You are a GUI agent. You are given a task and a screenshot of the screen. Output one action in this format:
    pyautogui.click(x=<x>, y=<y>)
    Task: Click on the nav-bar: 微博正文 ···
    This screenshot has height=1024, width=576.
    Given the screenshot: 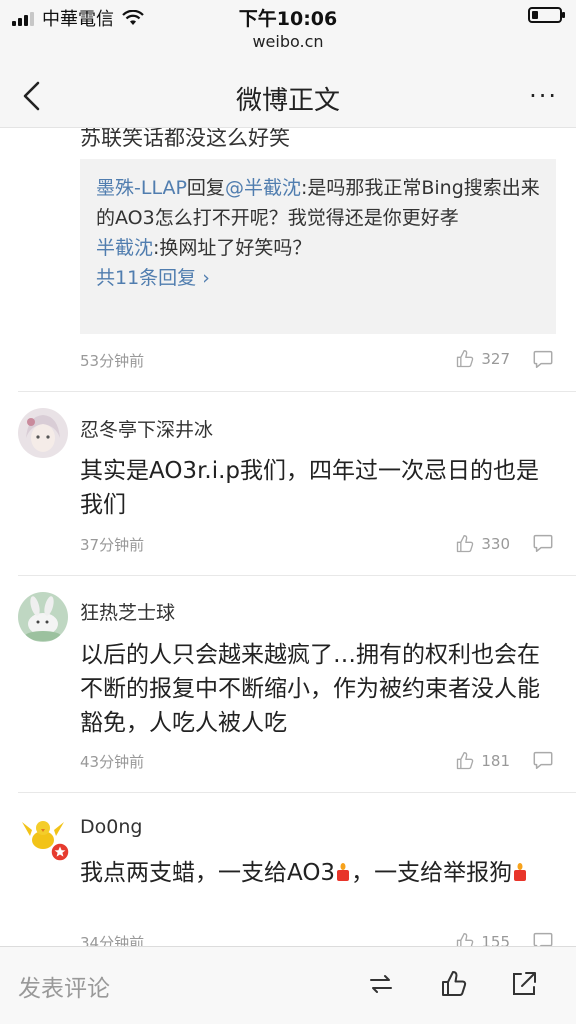 What is the action you would take?
    pyautogui.click(x=288, y=94)
    